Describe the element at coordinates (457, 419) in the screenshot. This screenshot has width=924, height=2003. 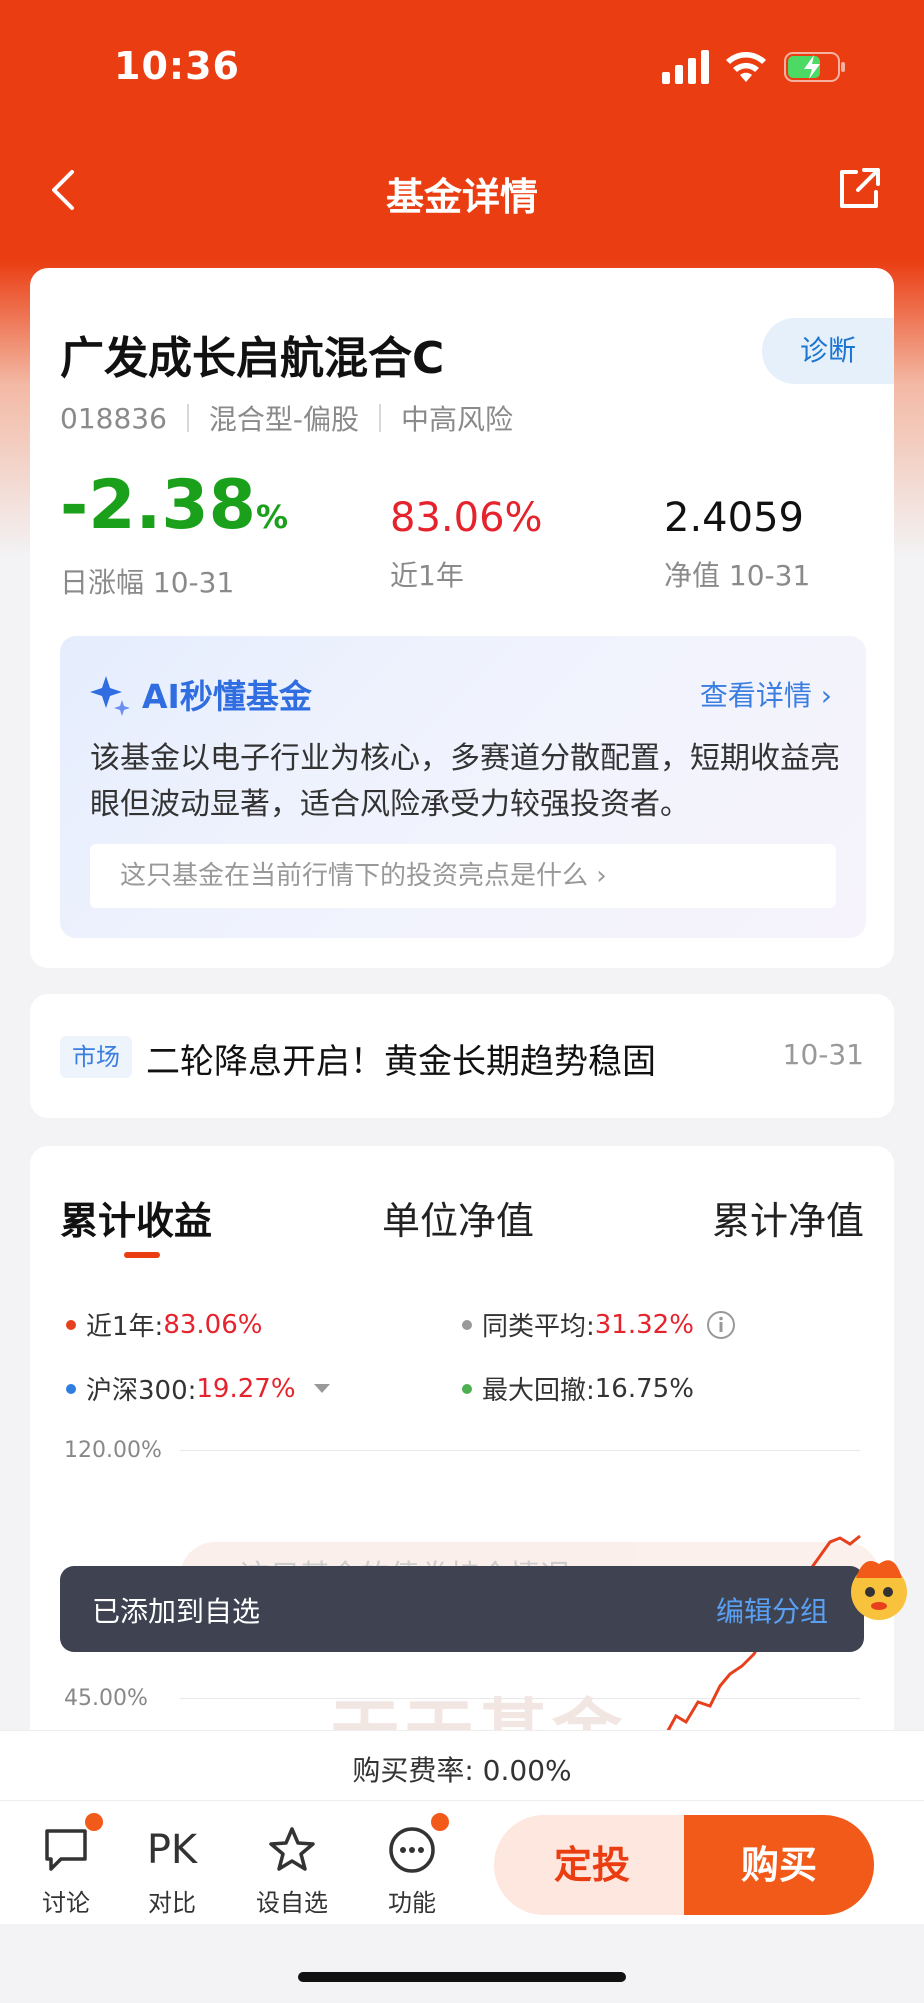
I see `fund-risk: 中高风险` at that location.